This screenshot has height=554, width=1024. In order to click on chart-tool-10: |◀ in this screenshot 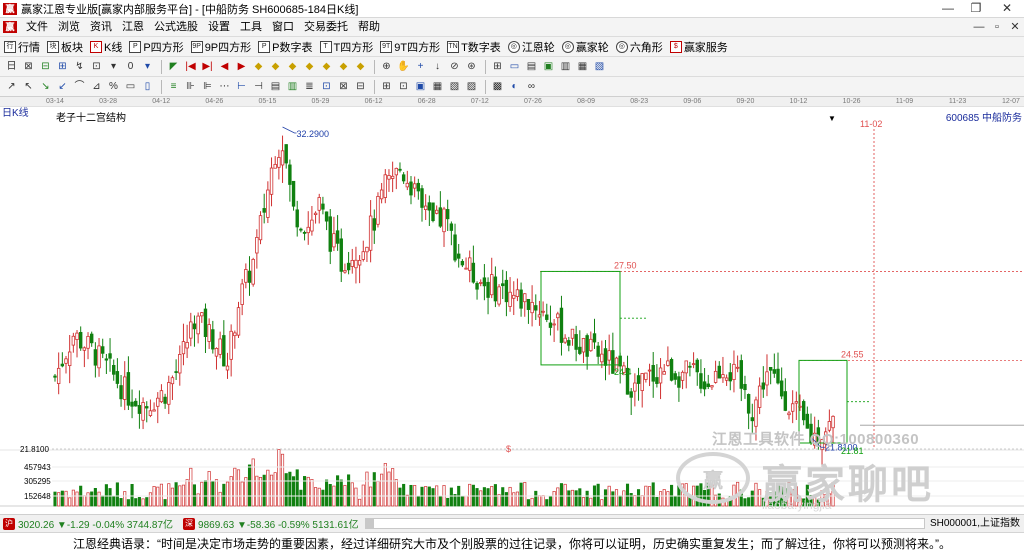, I will do `click(190, 67)`.